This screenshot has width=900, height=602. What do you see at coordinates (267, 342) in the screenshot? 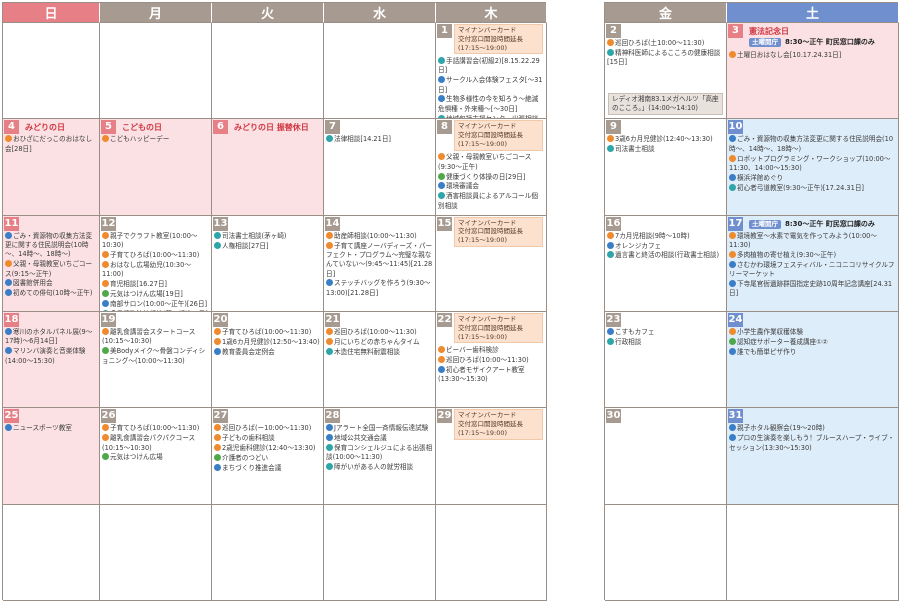
I see `event-item: 1歳6カ月児健診(12:50～13:40)` at bounding box center [267, 342].